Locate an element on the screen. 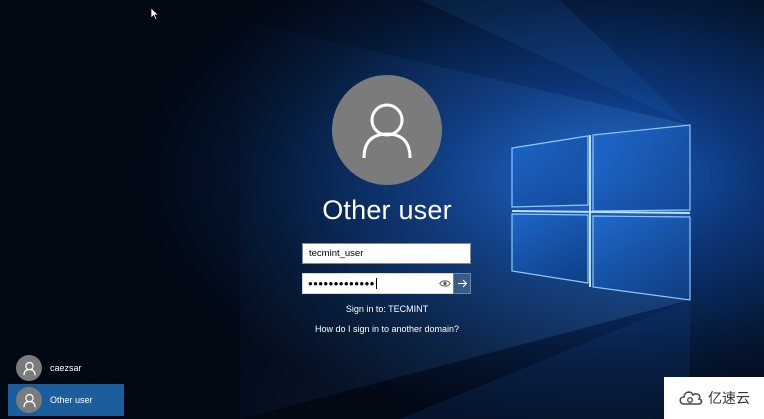 Image resolution: width=764 pixels, height=419 pixels. password-input: ●●●●●●●●●●●●● is located at coordinates (377, 283).